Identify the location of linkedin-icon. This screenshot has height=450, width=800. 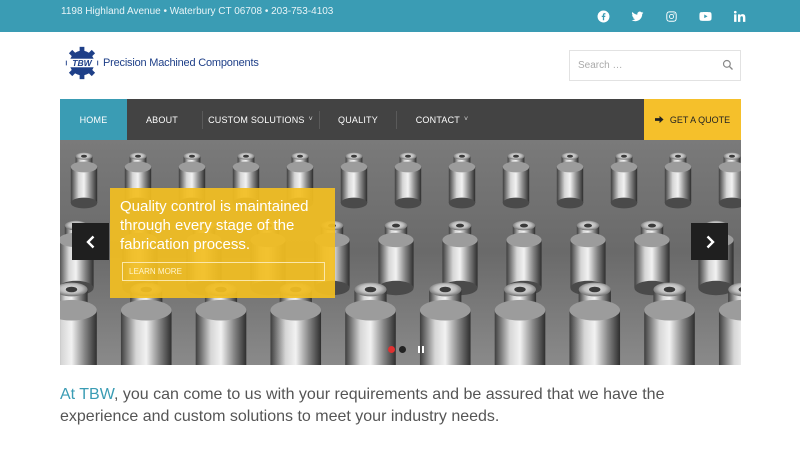
(739, 16).